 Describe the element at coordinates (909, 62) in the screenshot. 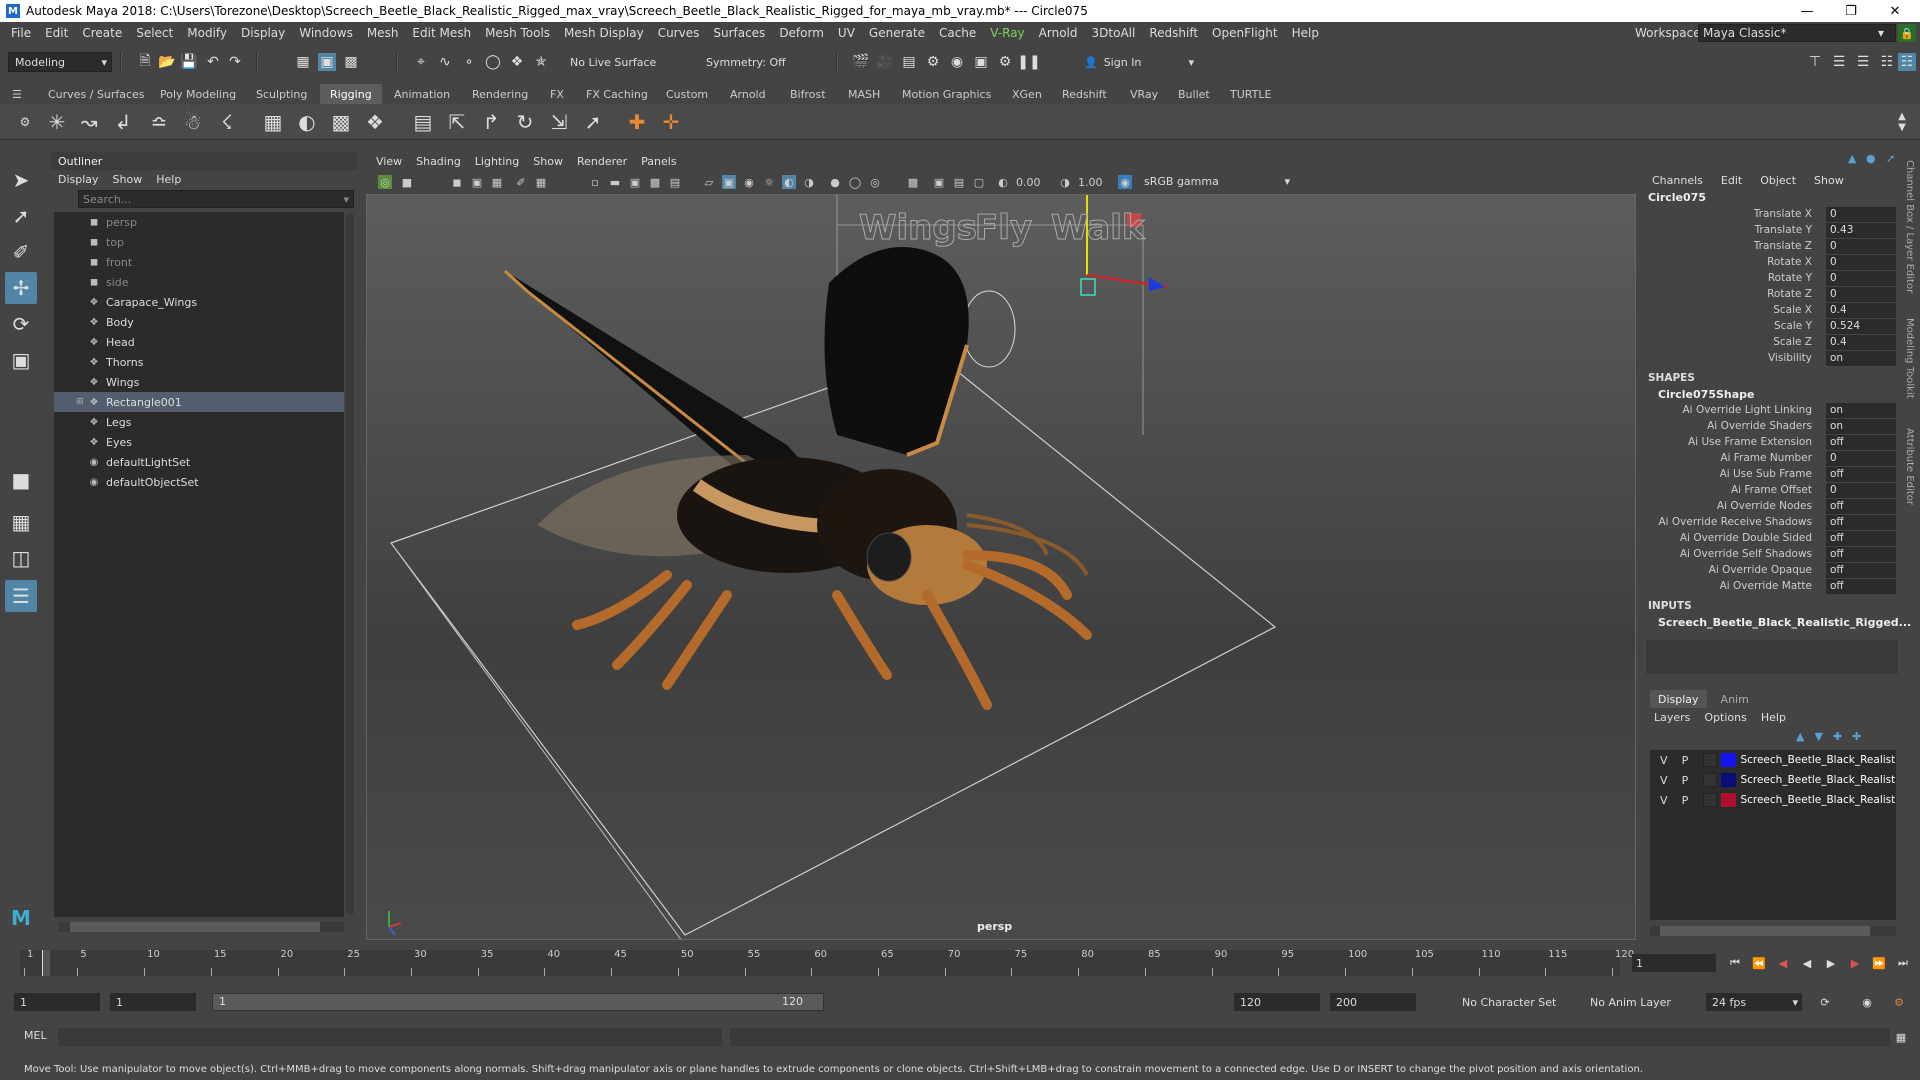

I see `ipr-render-icon: ▤` at that location.